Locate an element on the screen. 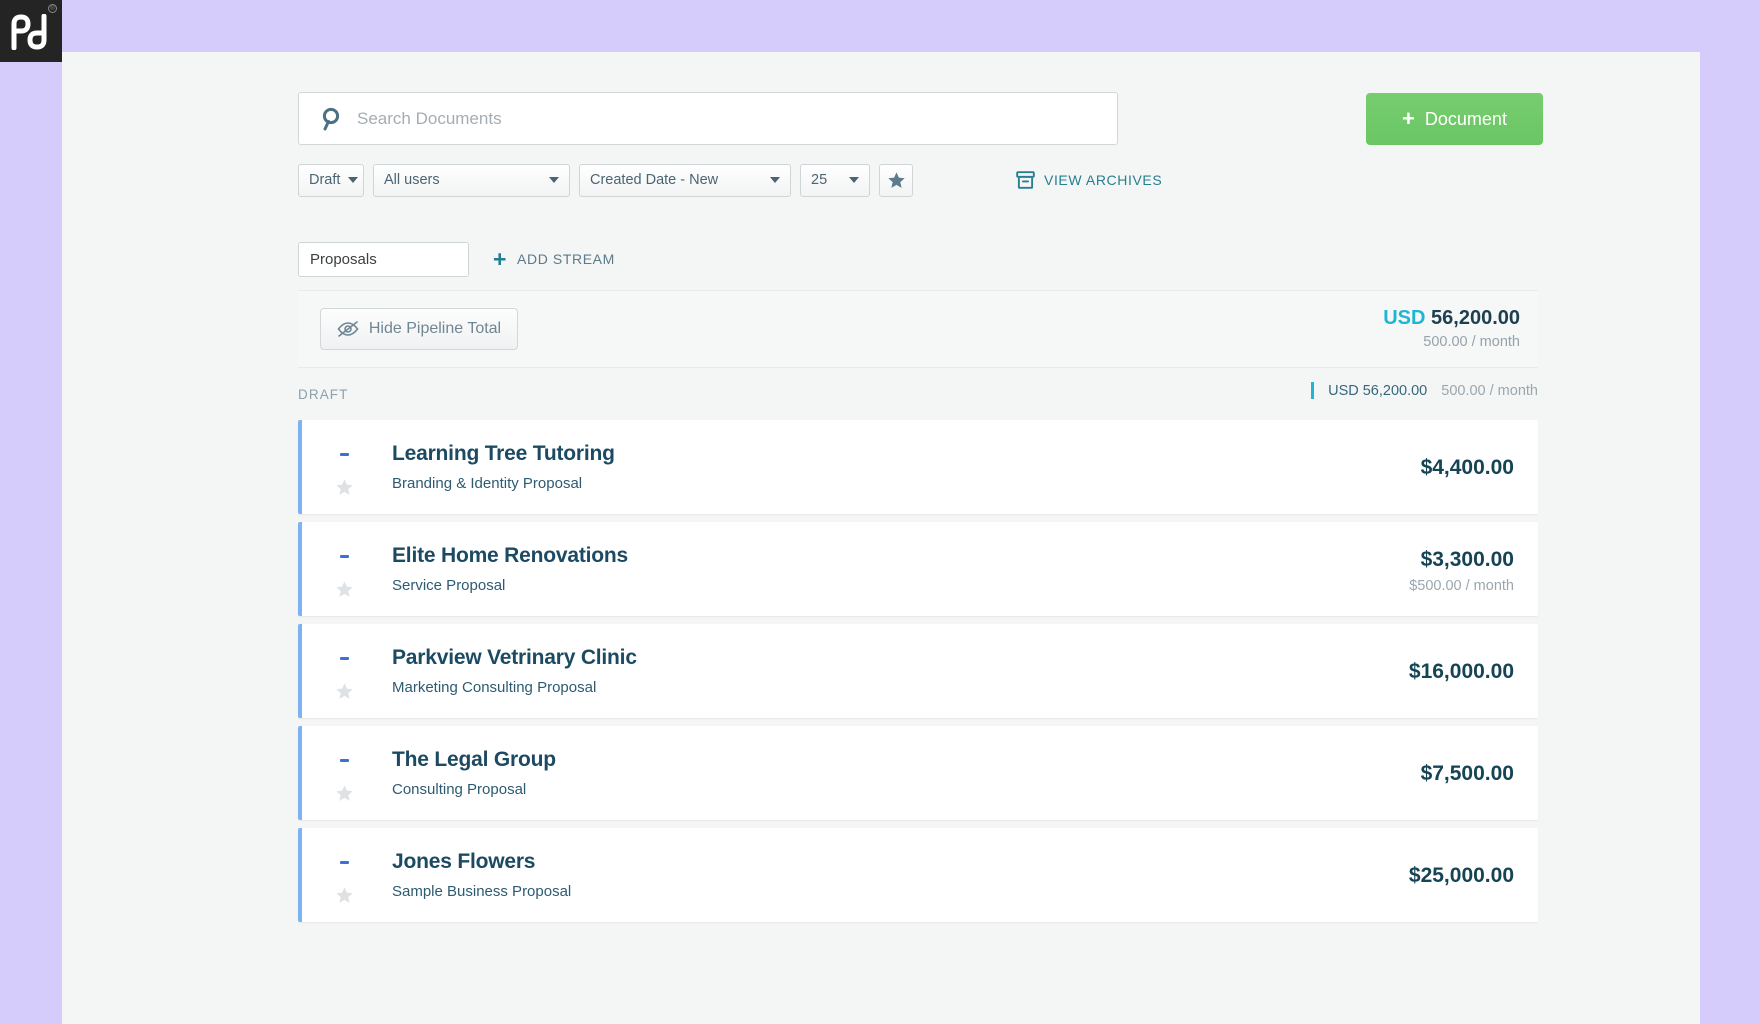 This screenshot has width=1760, height=1024. search-box is located at coordinates (708, 118).